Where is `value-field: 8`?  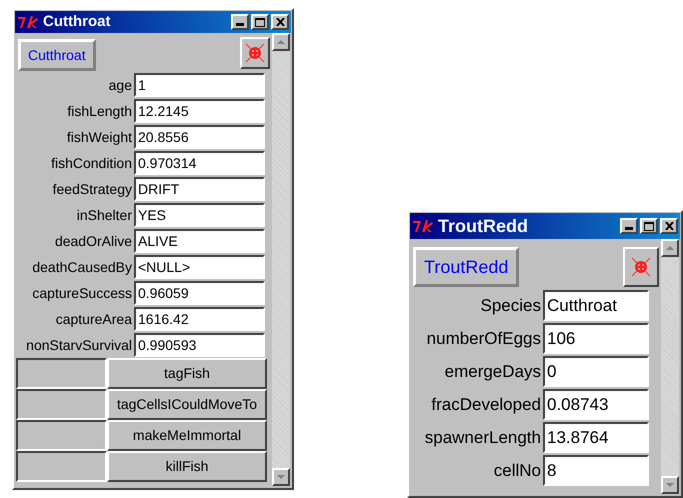 value-field: 8 is located at coordinates (596, 470).